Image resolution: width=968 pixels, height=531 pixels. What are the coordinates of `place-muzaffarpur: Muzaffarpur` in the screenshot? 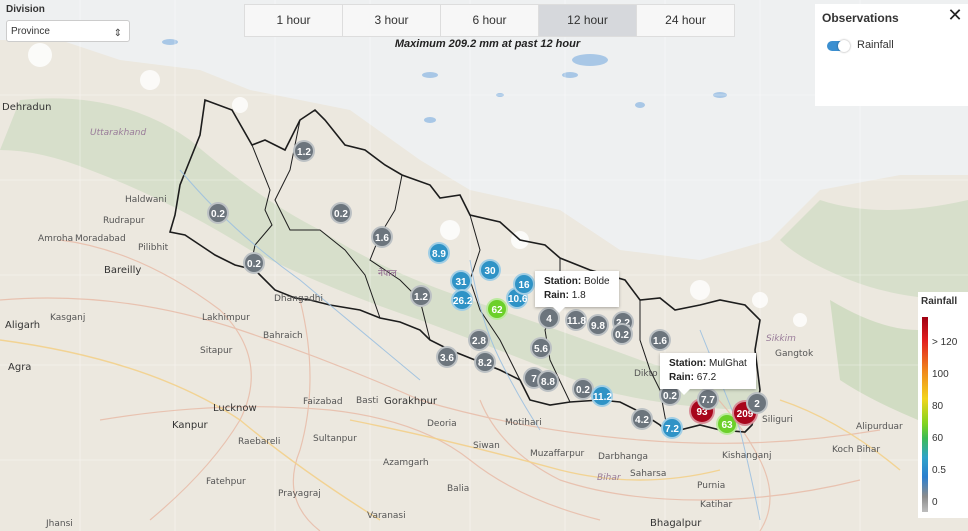 It's located at (557, 454).